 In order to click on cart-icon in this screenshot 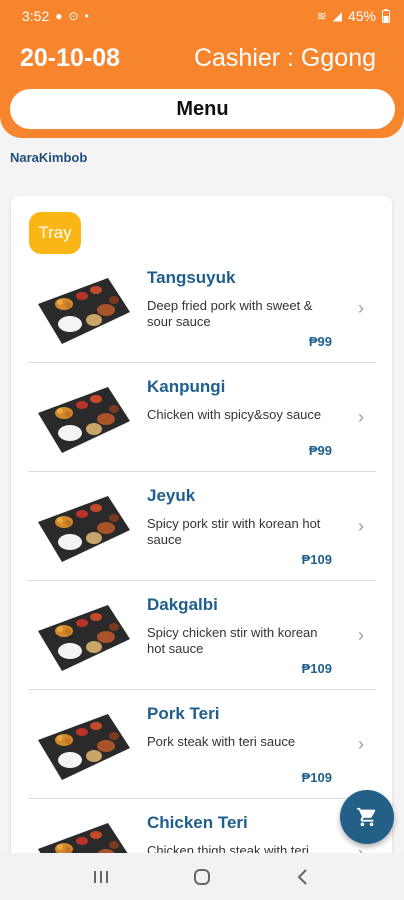, I will do `click(366, 817)`.